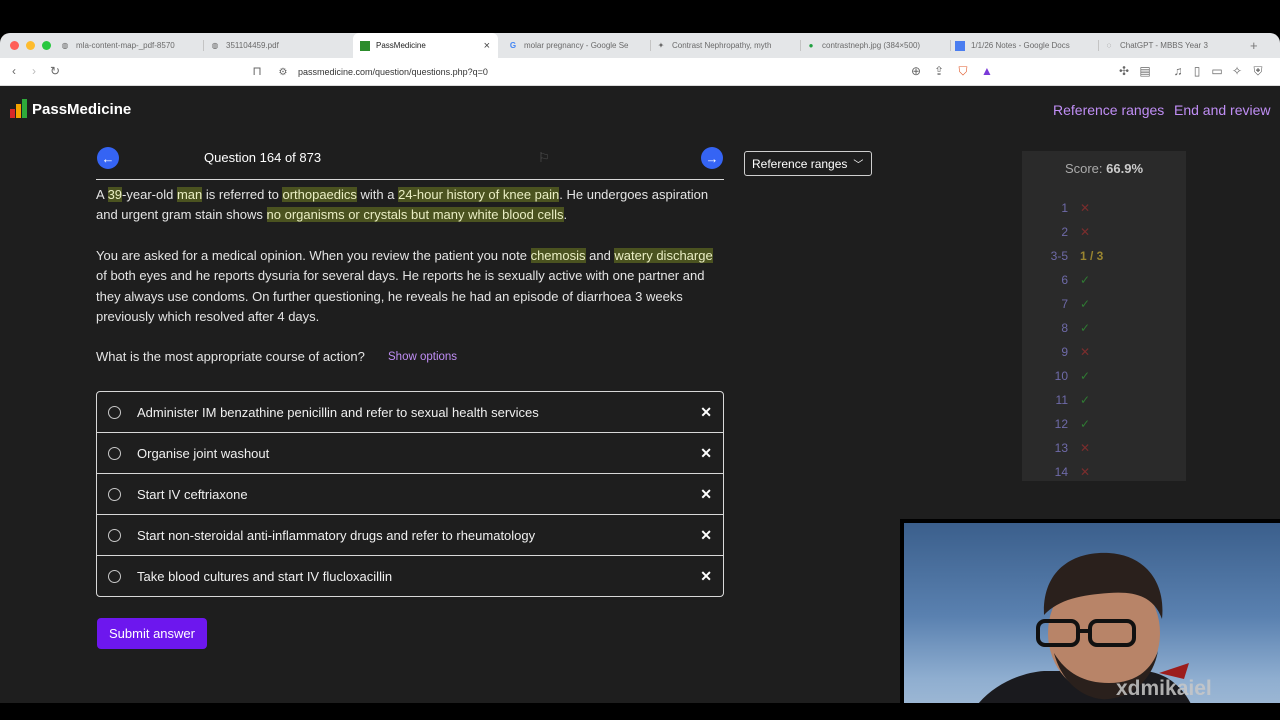  I want to click on close-tab-icon: ×, so click(487, 46).